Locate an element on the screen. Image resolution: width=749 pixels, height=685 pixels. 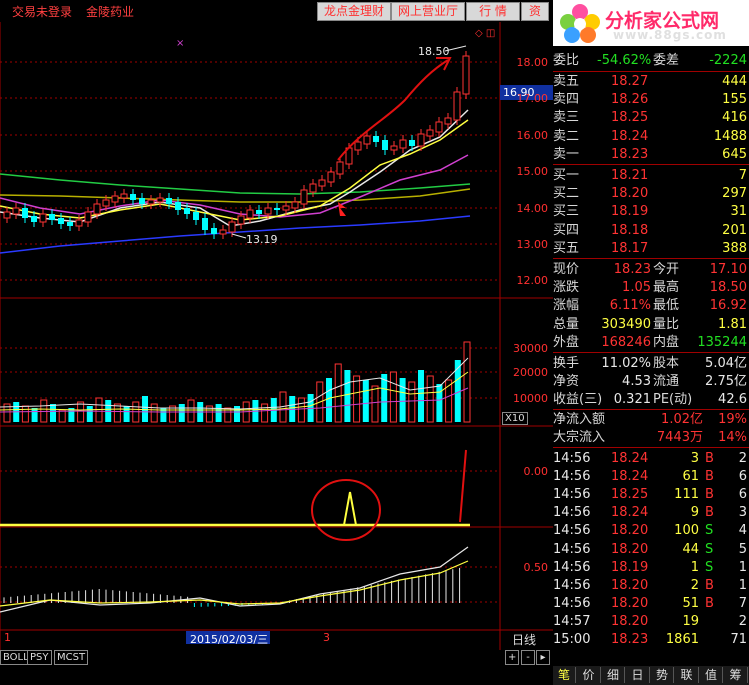
tick-volume: 111 is located at coordinates (686, 495).